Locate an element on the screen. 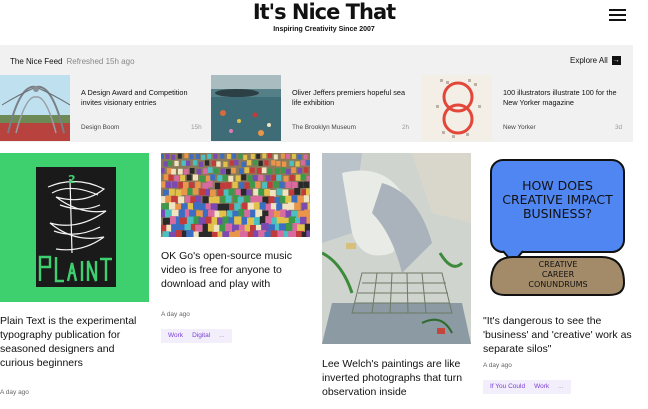 Image resolution: width=648 pixels, height=409 pixels. svg-text: 2 is located at coordinates (72, 179).